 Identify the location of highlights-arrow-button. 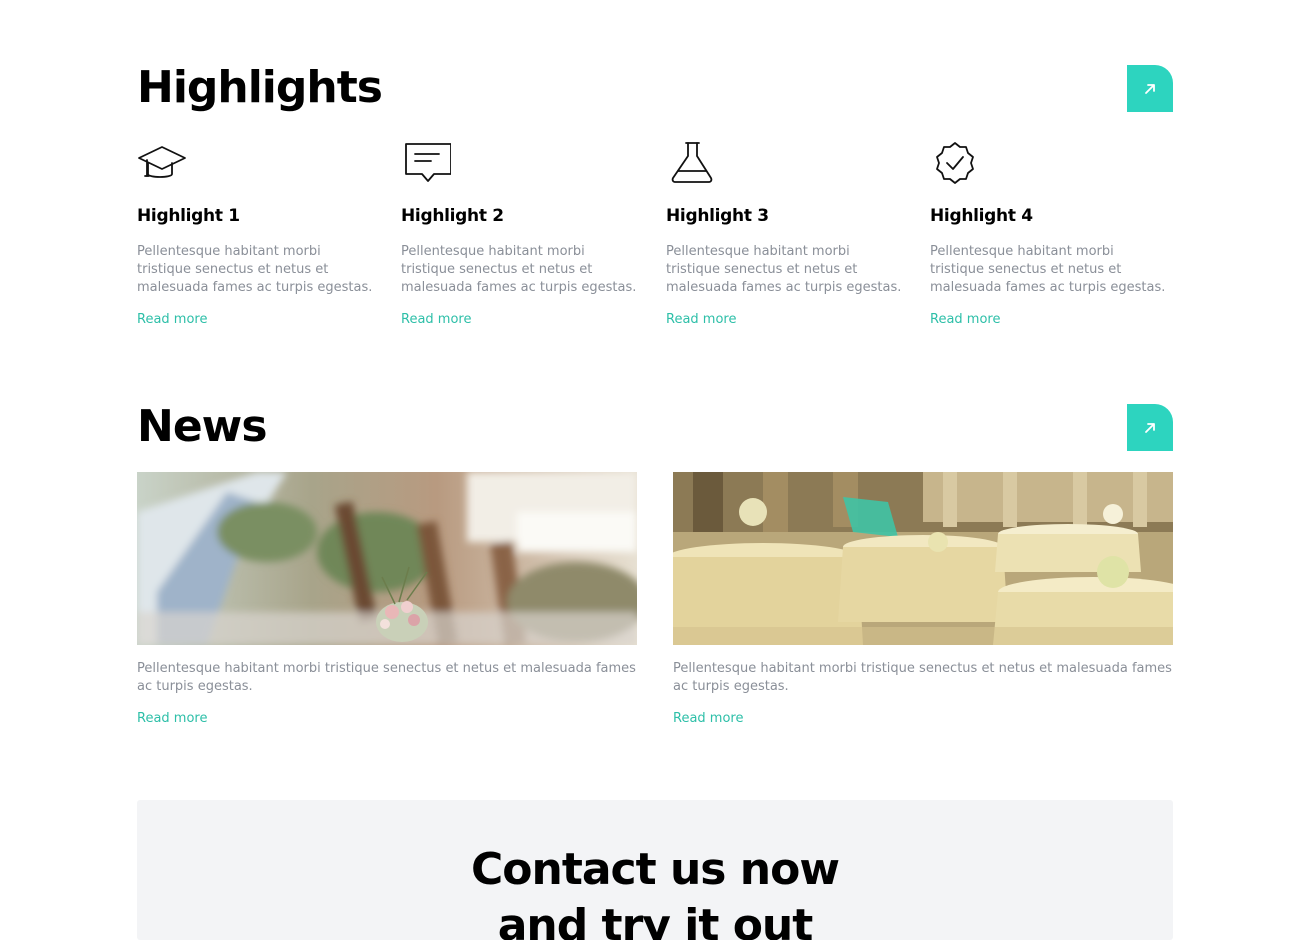
(1150, 88).